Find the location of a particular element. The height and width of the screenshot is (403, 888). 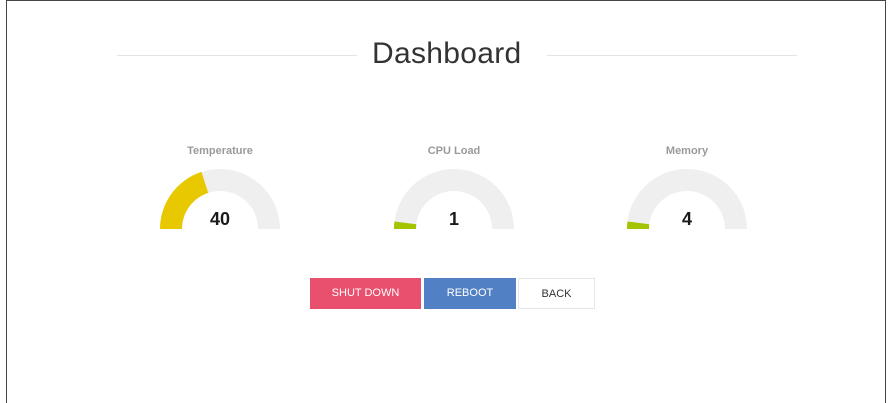

reboot-button: REBOOT is located at coordinates (470, 293).